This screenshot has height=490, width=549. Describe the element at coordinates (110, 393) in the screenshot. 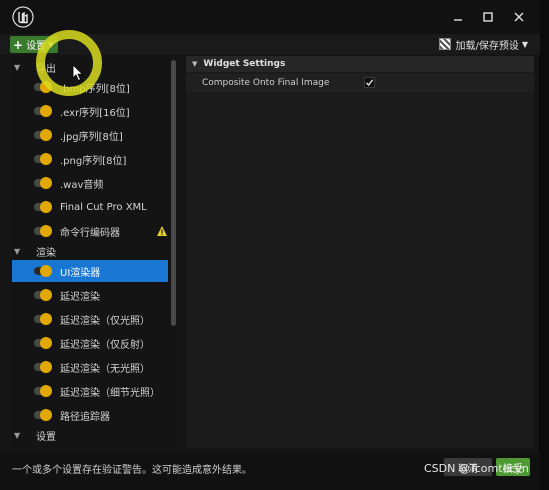

I see `item-label: 延迟渲染（细节光照）` at that location.